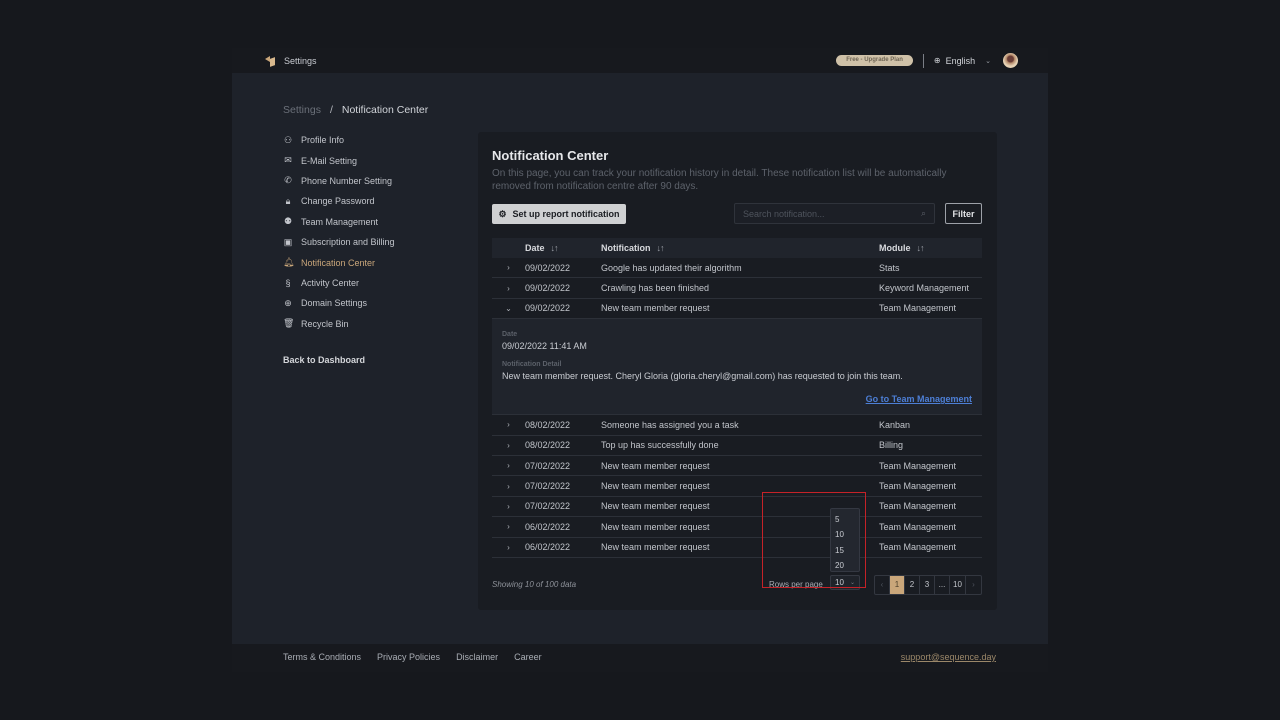  I want to click on sidebar-item-label: Profile Info, so click(323, 140).